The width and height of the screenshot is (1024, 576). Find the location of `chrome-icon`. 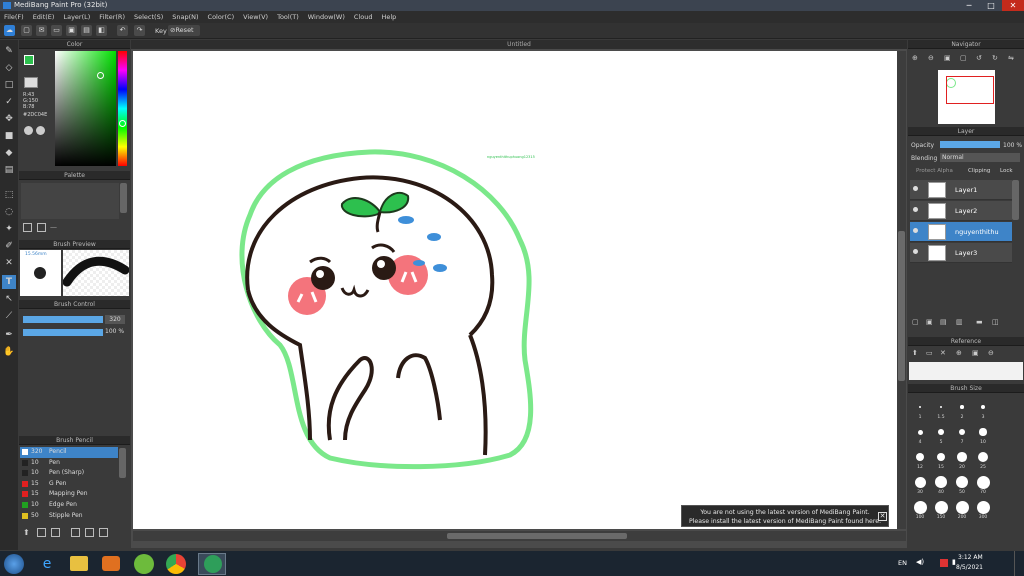

chrome-icon is located at coordinates (176, 564).